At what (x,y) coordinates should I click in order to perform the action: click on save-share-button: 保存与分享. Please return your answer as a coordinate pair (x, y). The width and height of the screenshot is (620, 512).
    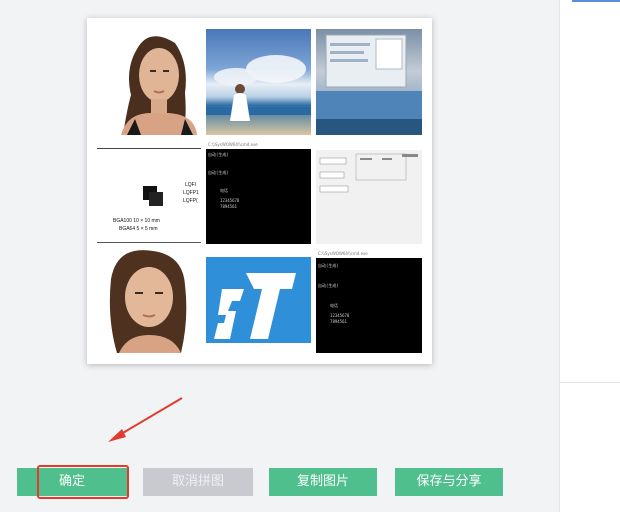
    Looking at the image, I should click on (449, 482).